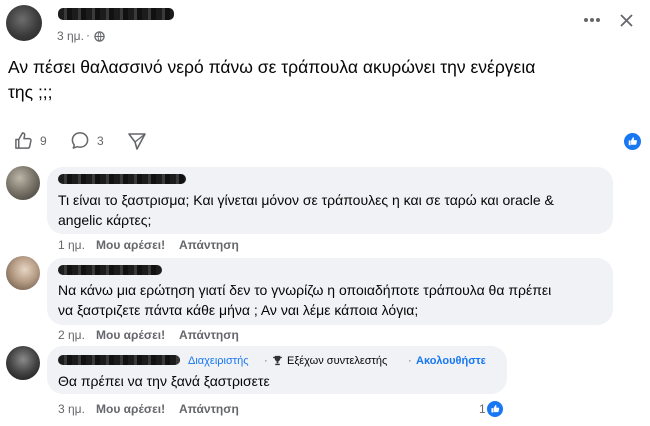 The width and height of the screenshot is (650, 426). Describe the element at coordinates (482, 409) in the screenshot. I see `reaction-count: 1` at that location.